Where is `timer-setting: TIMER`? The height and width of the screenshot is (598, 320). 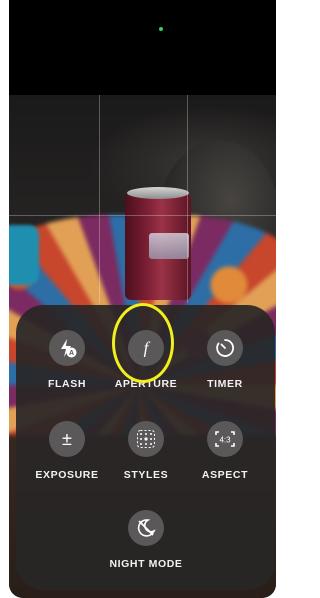
timer-setting: TIMER is located at coordinates (225, 360).